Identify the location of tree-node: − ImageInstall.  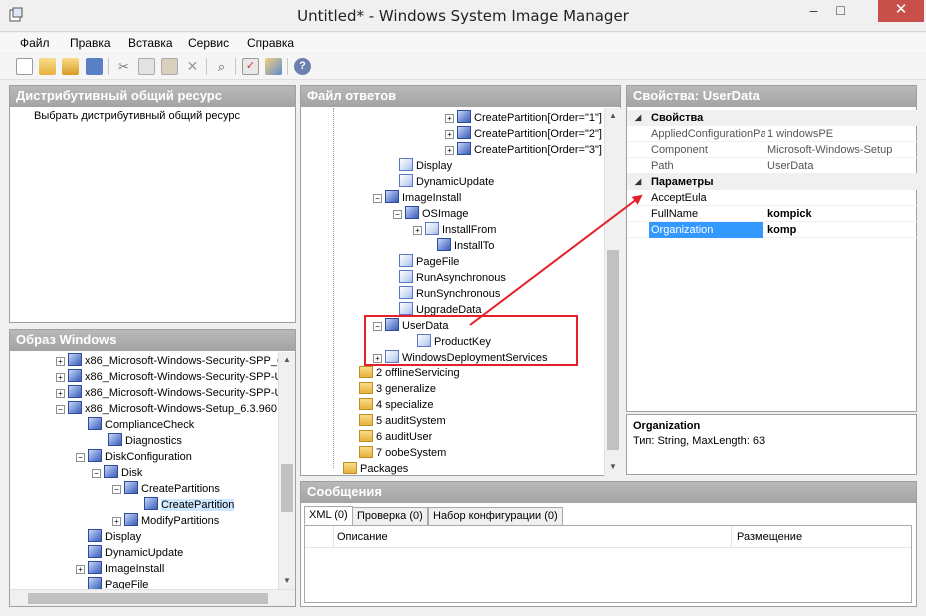
(417, 198).